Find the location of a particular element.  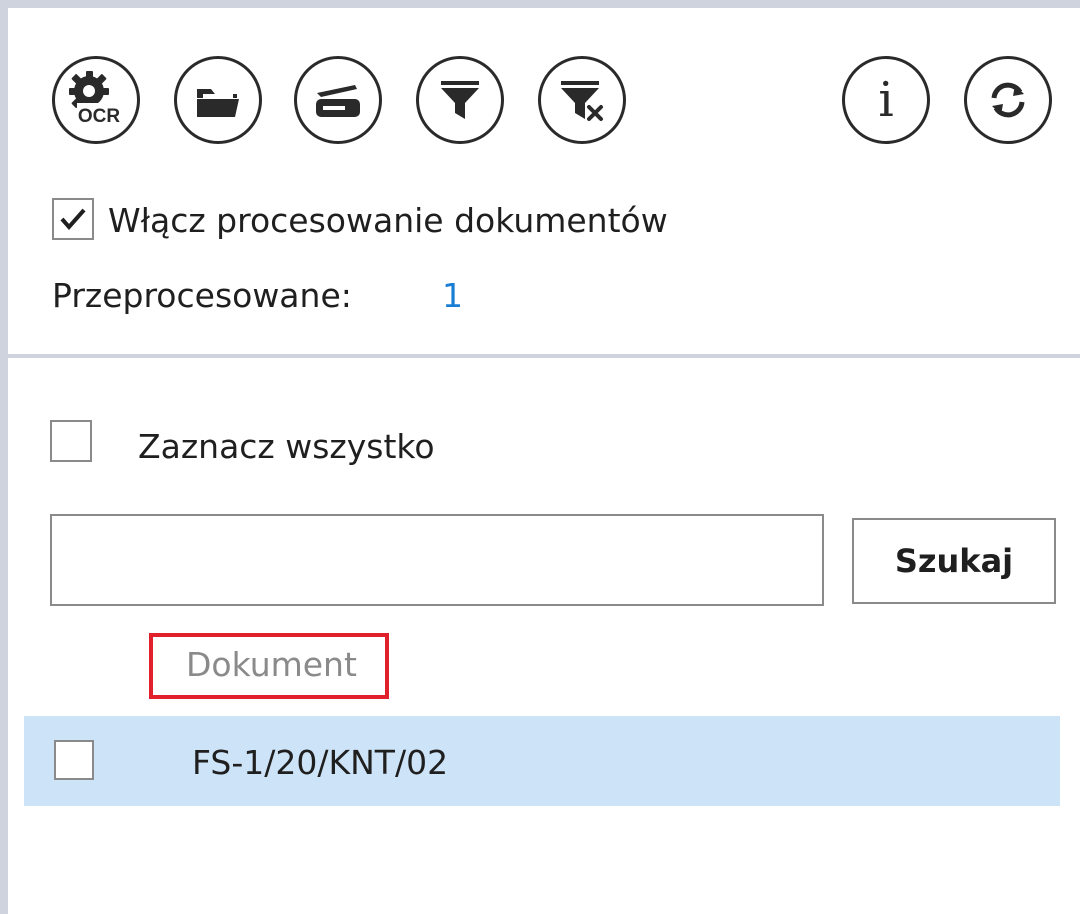

filter-clear-icon is located at coordinates (582, 101).